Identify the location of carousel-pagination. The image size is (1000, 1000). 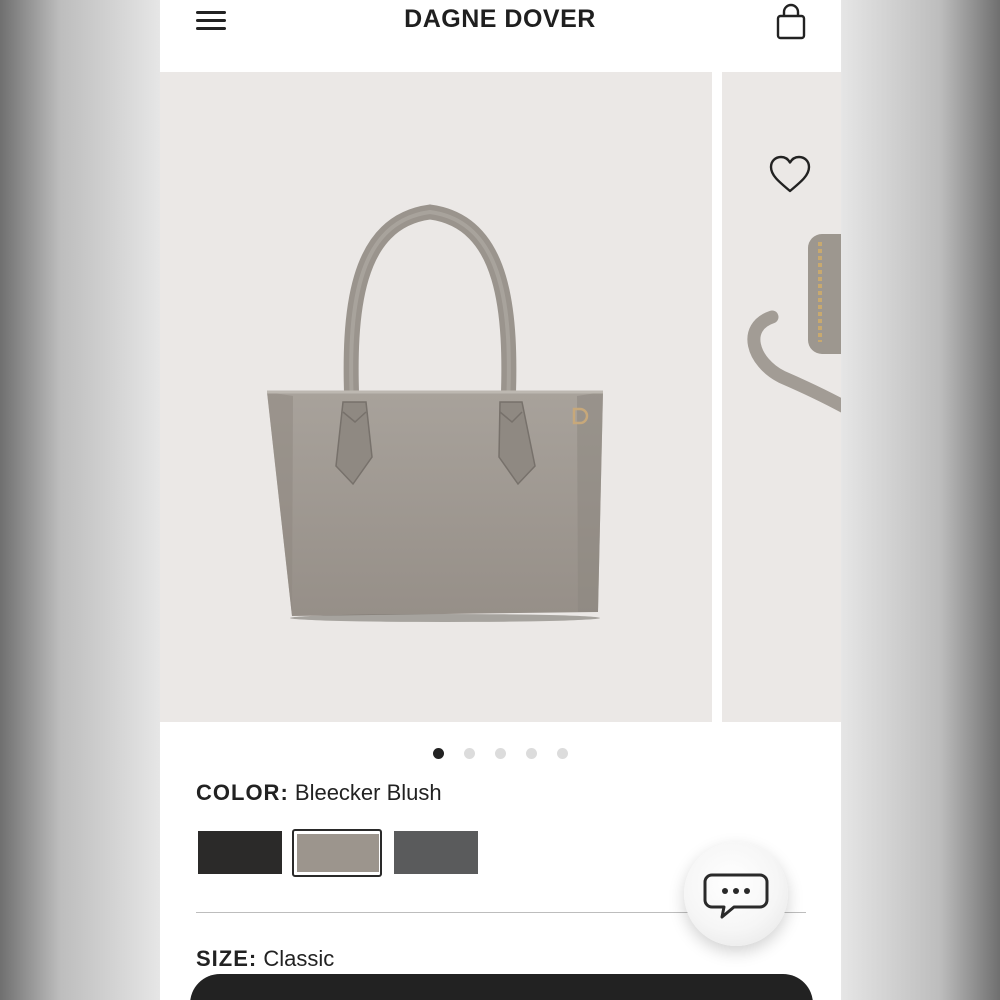
(500, 755).